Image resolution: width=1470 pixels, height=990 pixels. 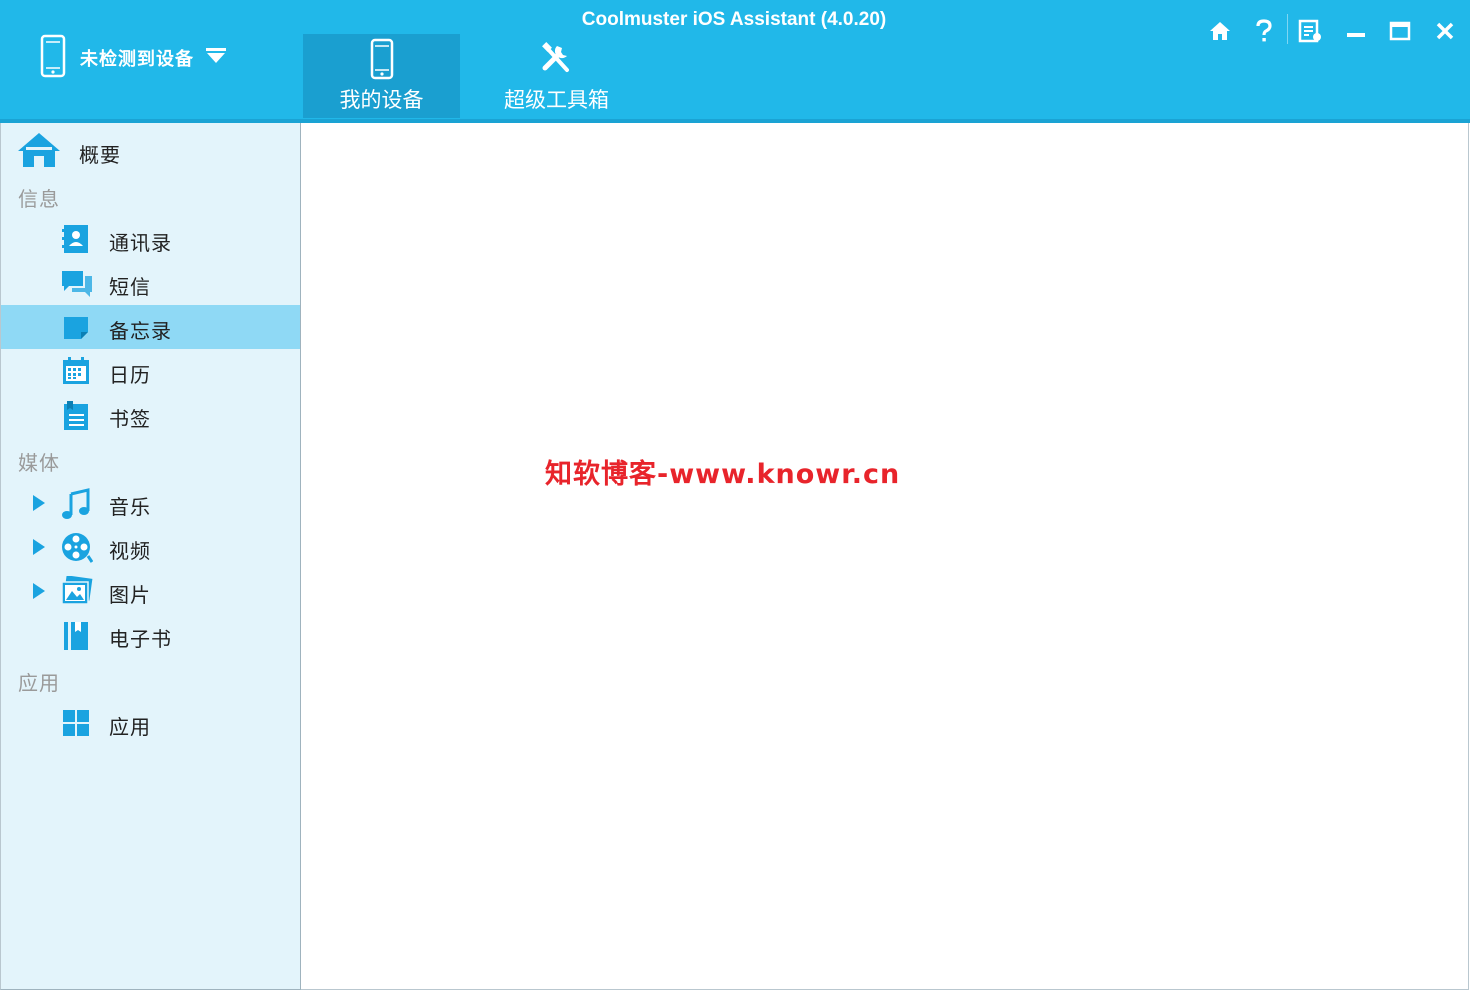 What do you see at coordinates (76, 371) in the screenshot?
I see `calendar-icon` at bounding box center [76, 371].